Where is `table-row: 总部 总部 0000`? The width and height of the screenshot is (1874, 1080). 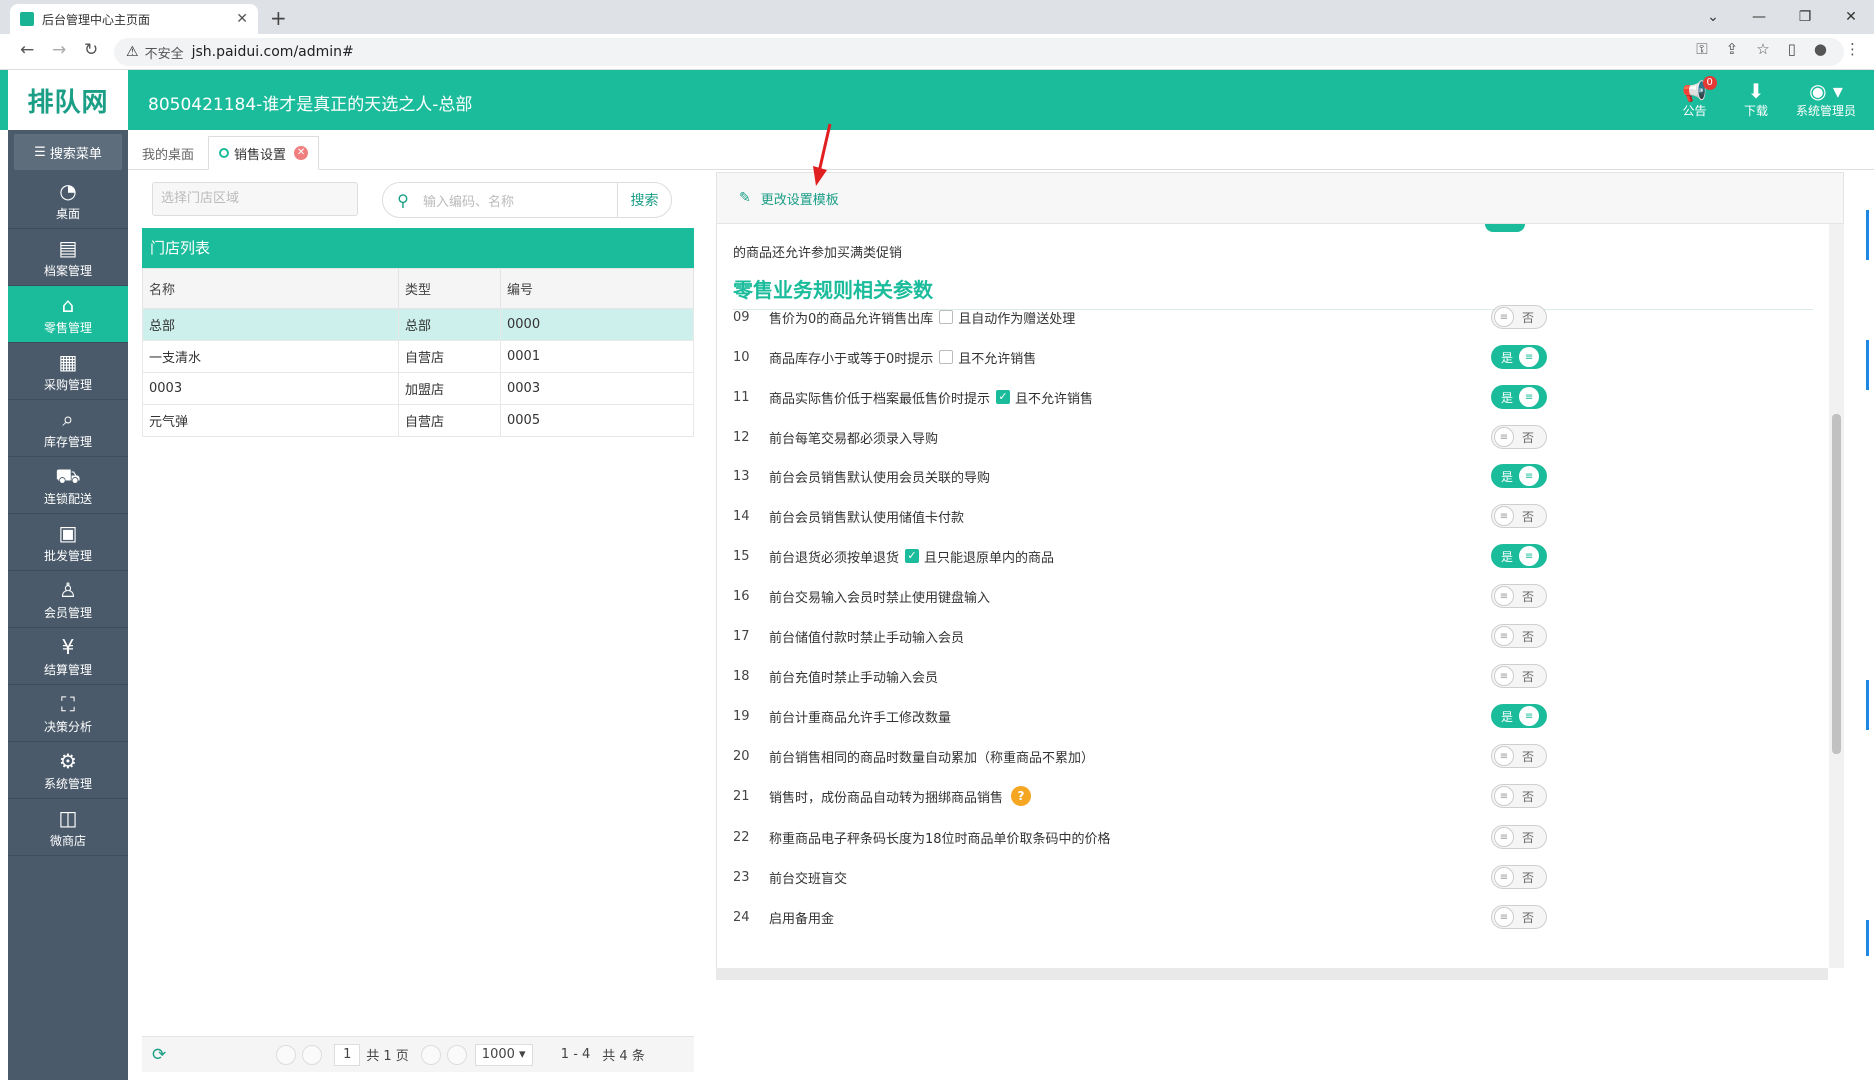 table-row: 总部 总部 0000 is located at coordinates (418, 324).